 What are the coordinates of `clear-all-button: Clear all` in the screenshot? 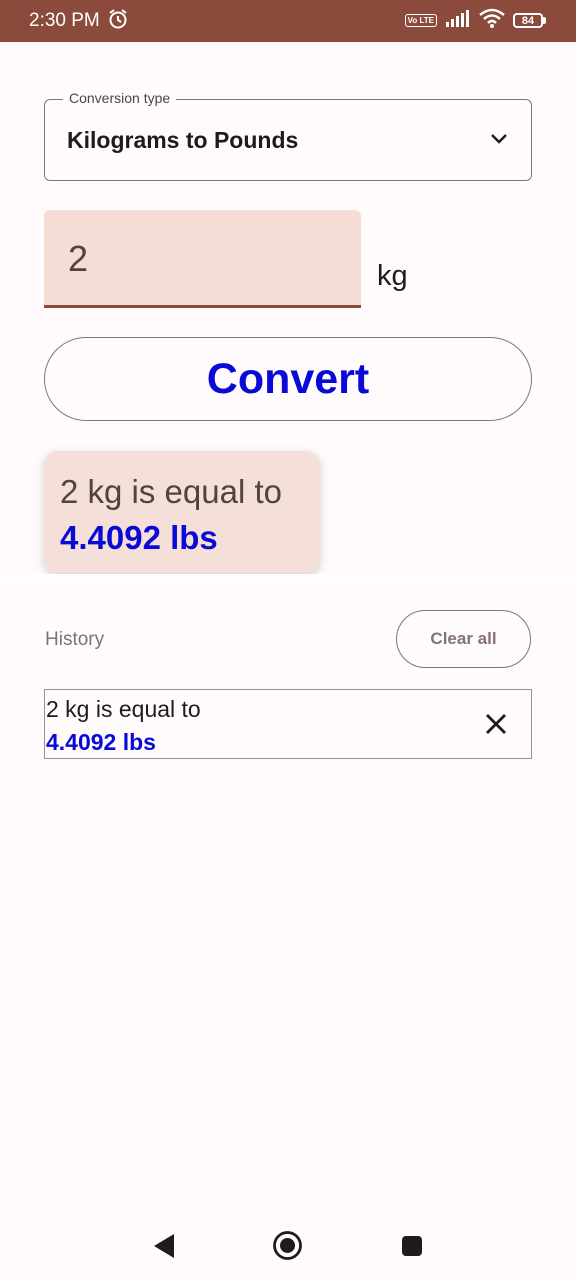 It's located at (463, 639).